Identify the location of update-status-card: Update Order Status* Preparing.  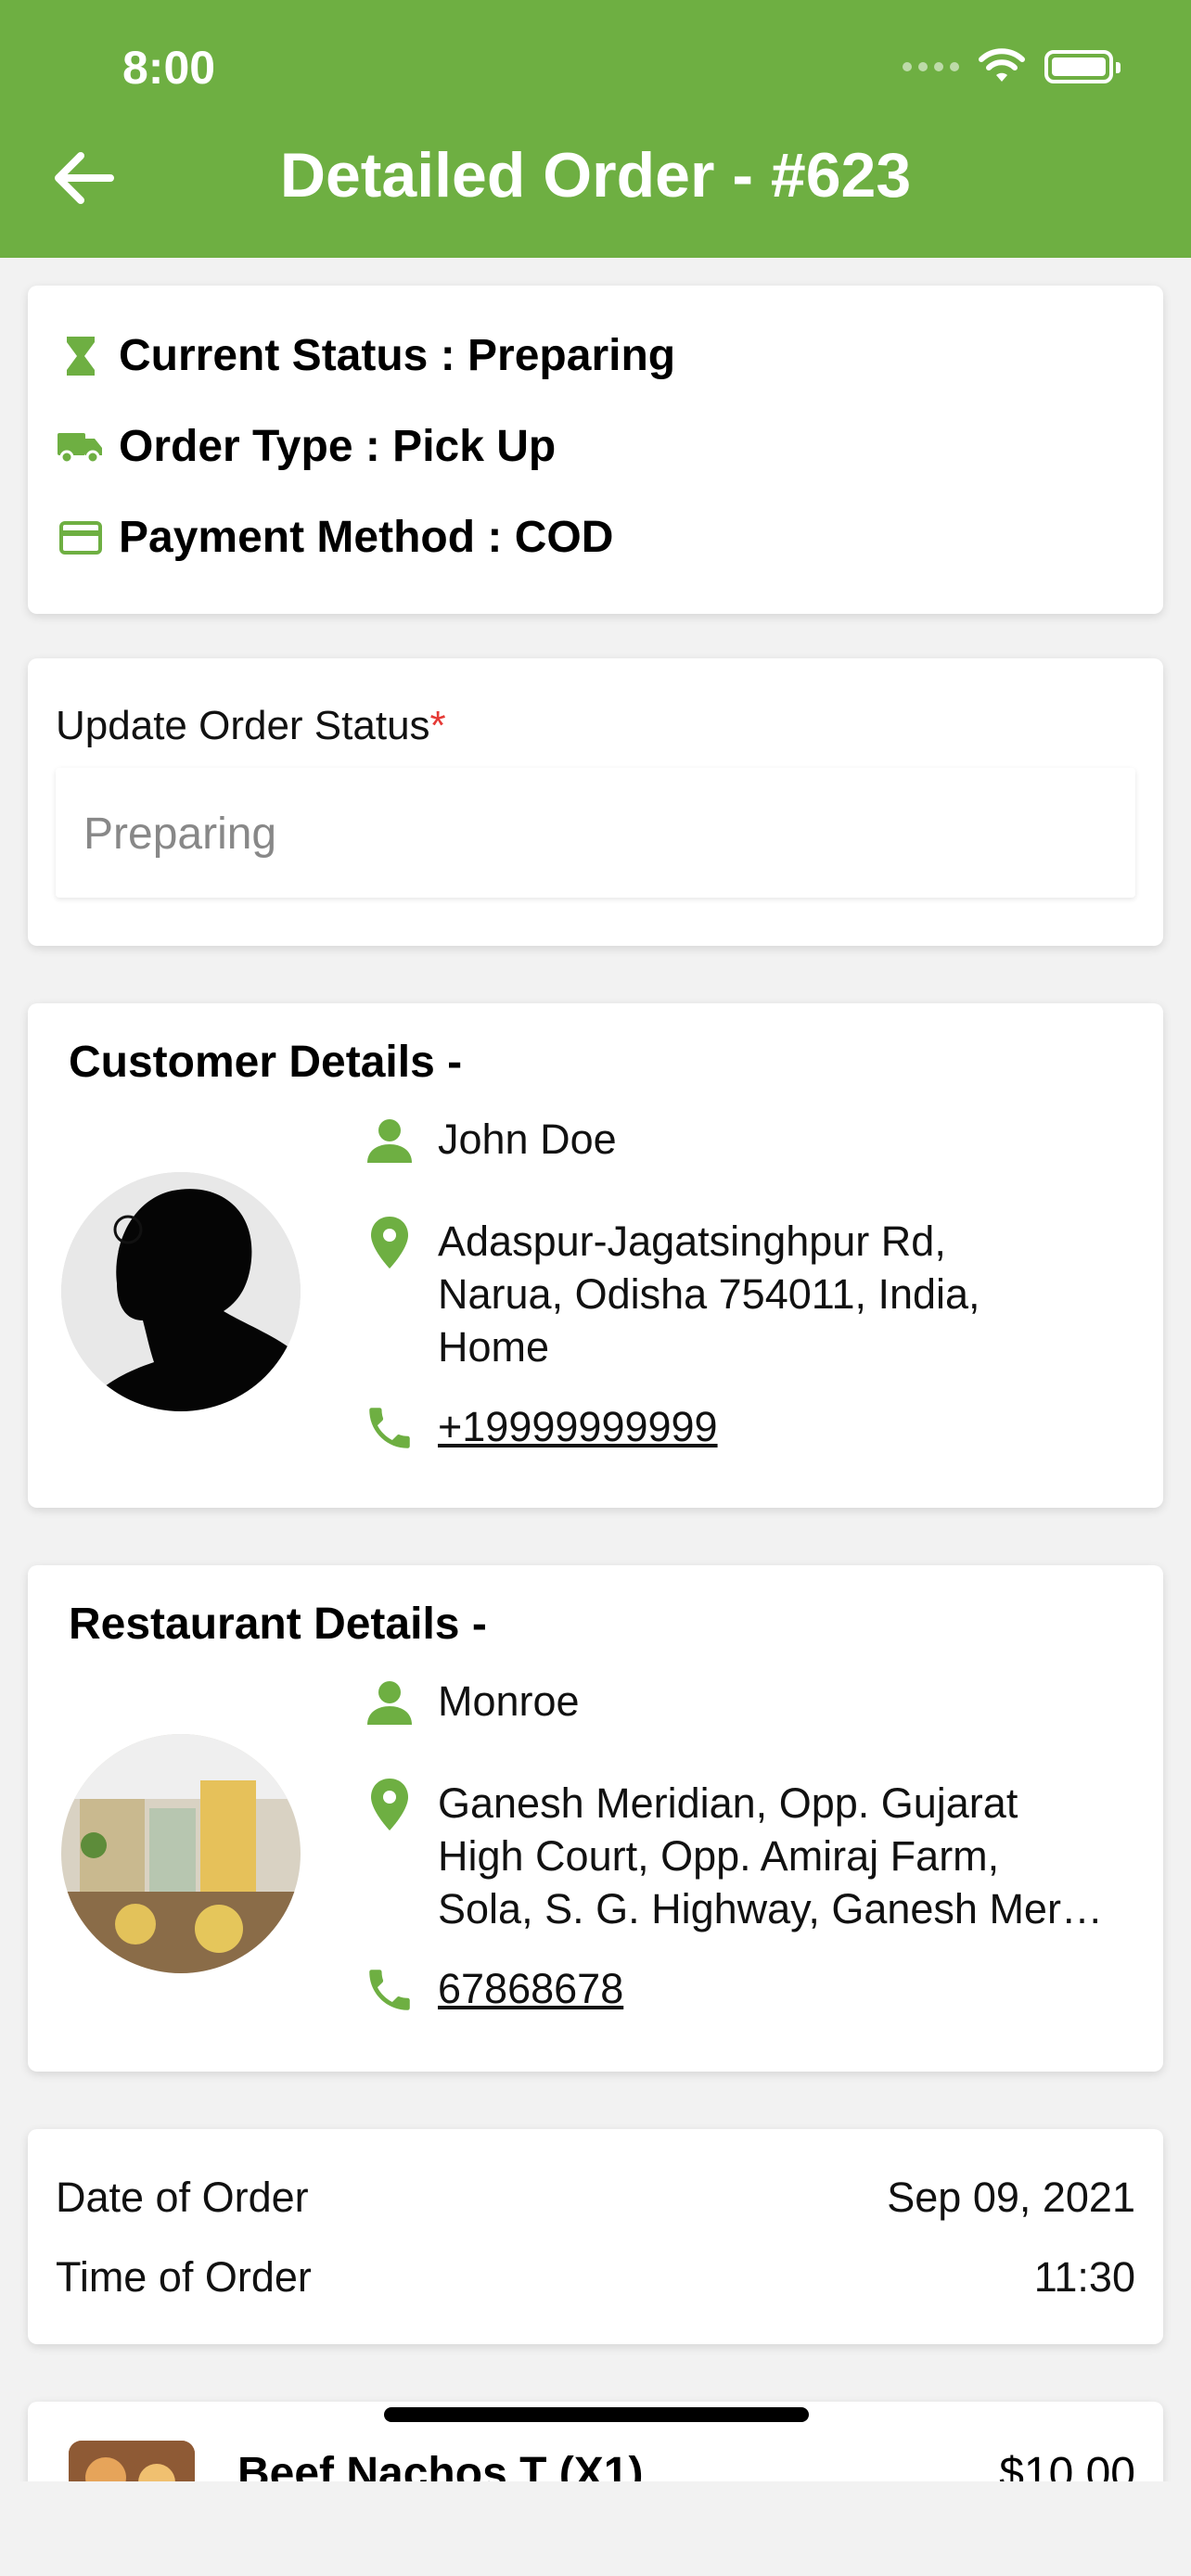
(595, 802).